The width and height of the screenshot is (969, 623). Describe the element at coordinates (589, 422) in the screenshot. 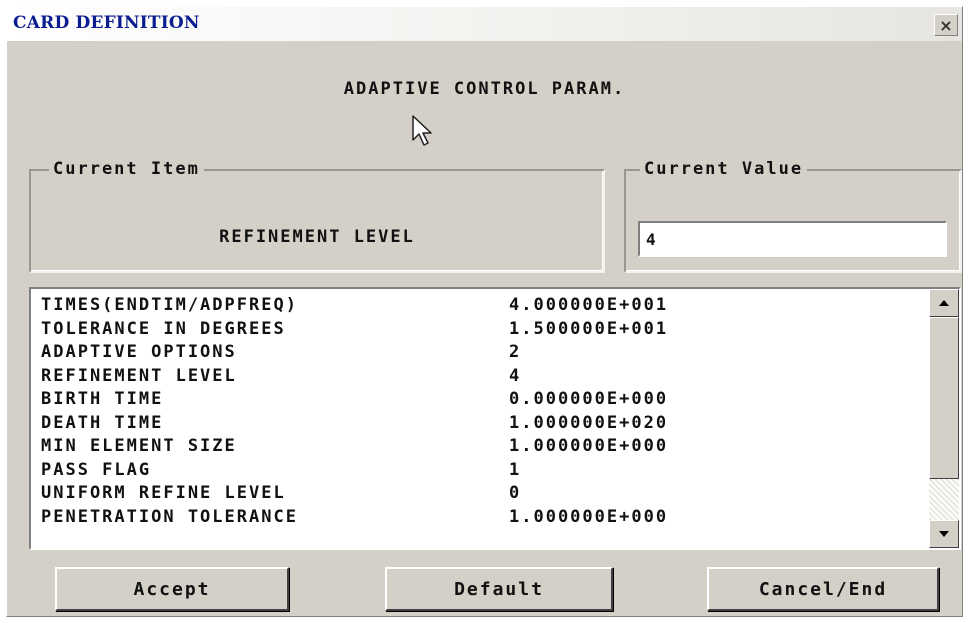

I see `parameter-value: 1.000000E+020` at that location.